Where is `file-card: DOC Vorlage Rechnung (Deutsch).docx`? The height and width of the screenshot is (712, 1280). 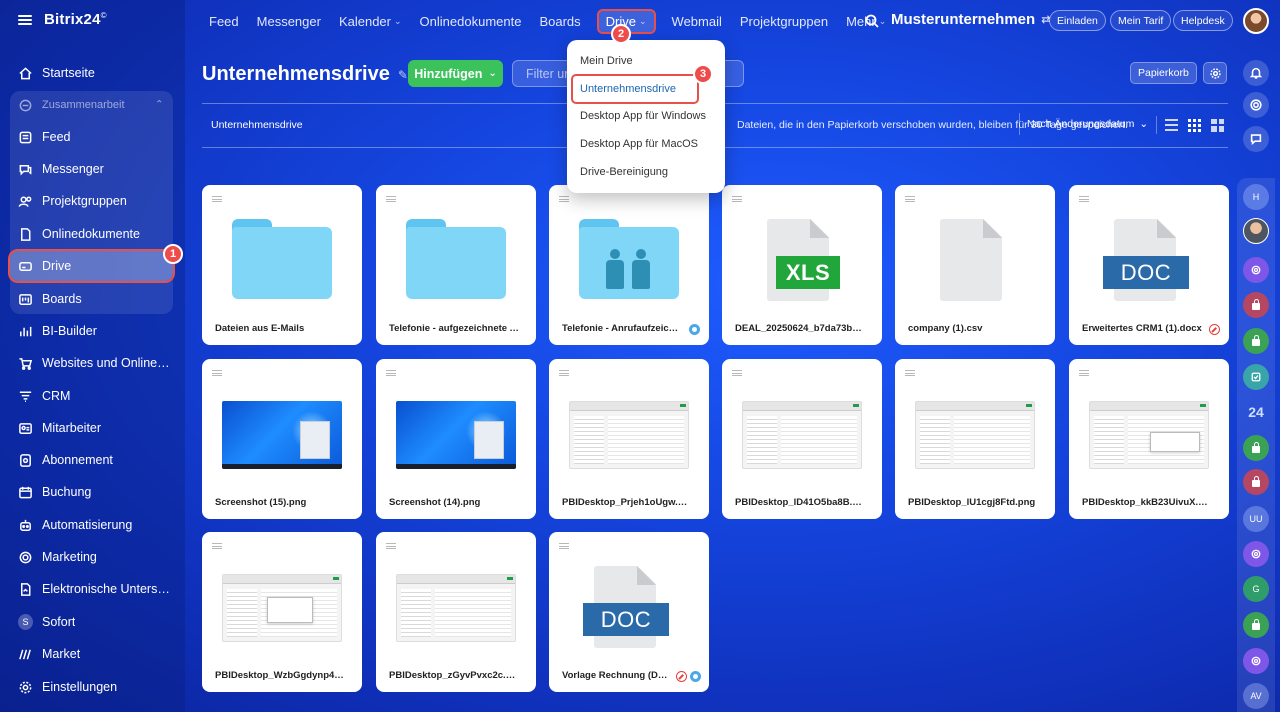
file-card: DOC Vorlage Rechnung (Deutsch).docx is located at coordinates (629, 612).